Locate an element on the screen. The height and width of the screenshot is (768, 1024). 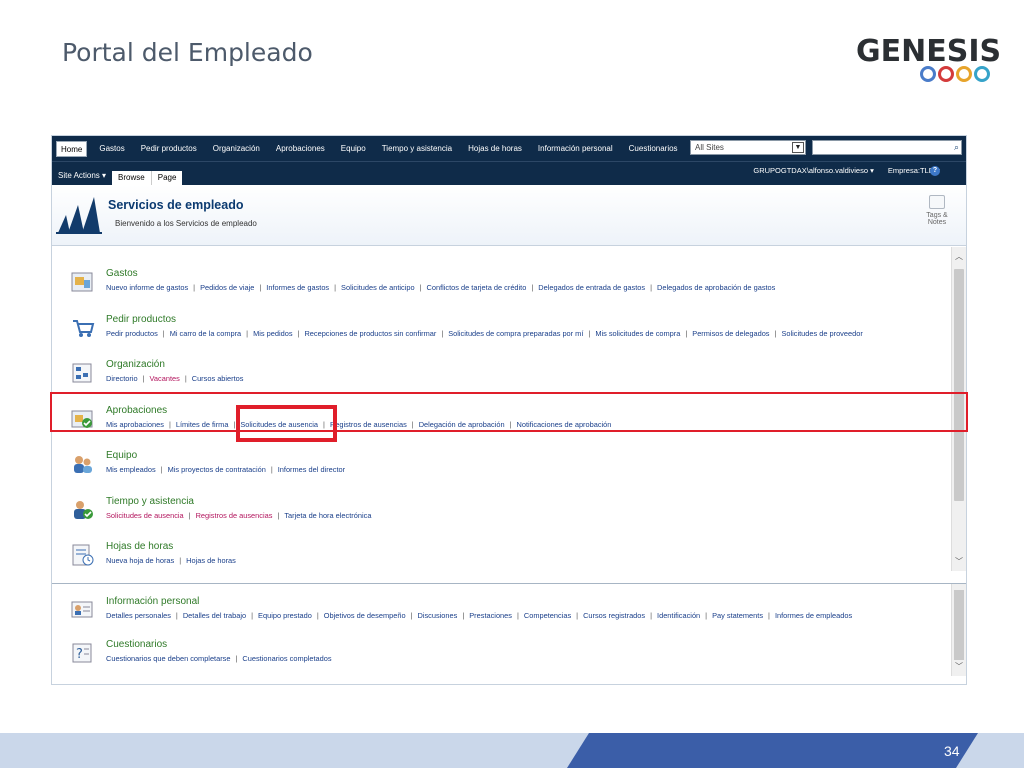
tab-home: Home is located at coordinates (72, 148).